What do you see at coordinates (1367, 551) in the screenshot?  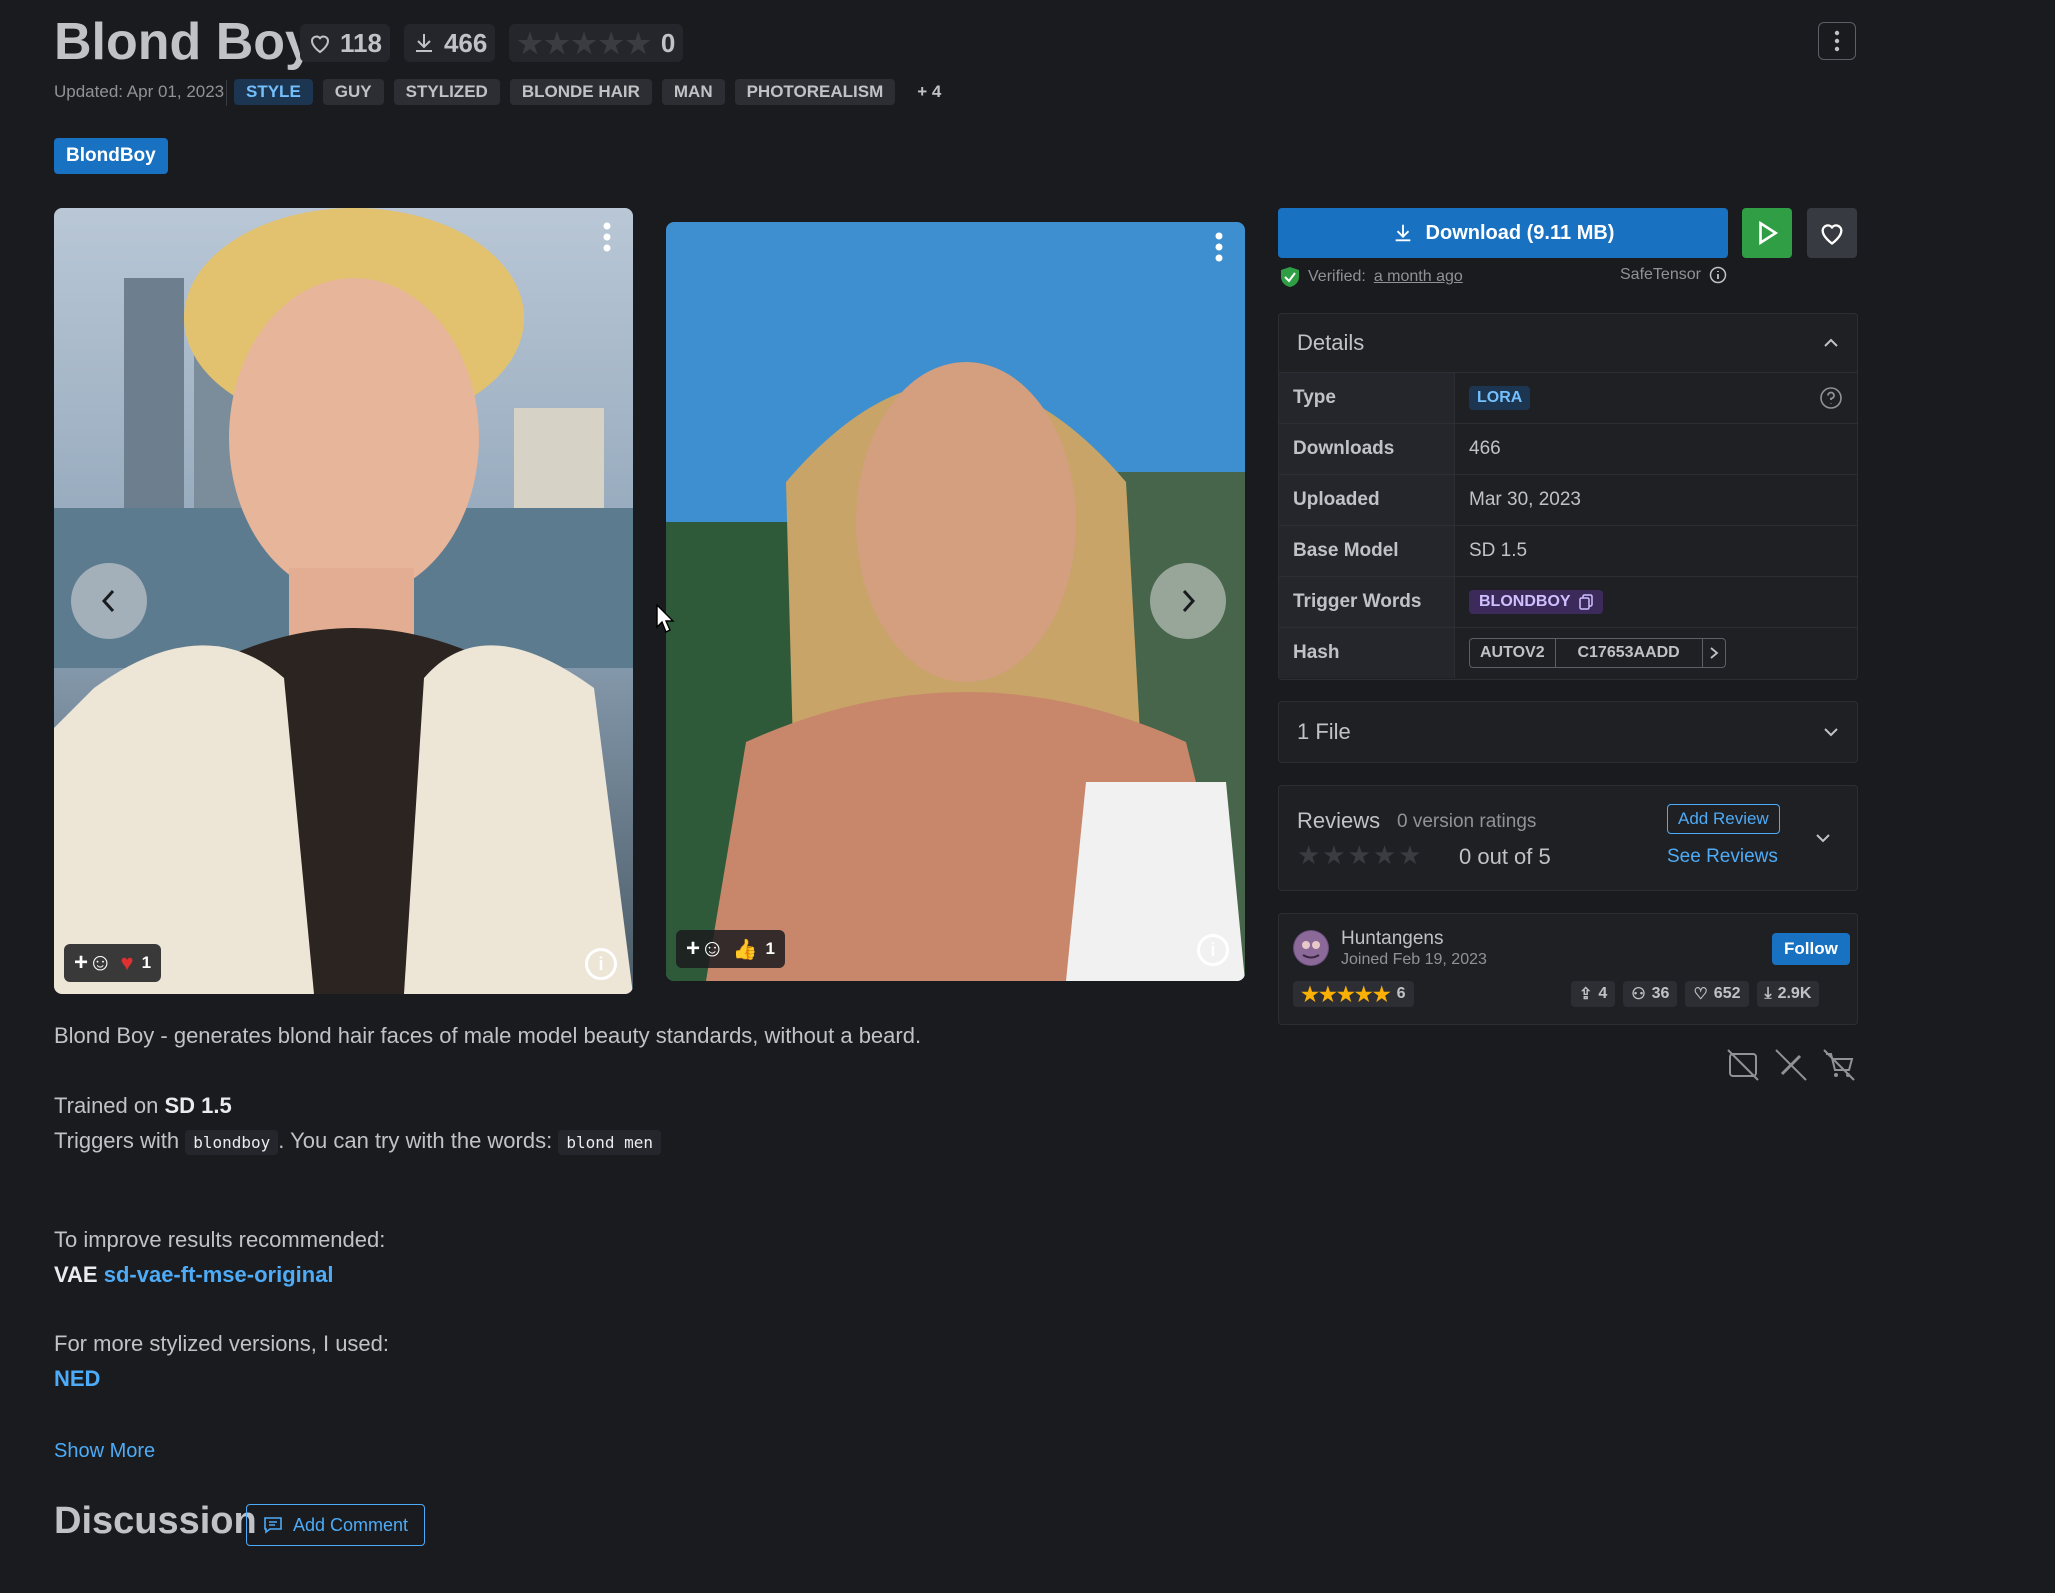 I see `base-model-key: Base Model` at bounding box center [1367, 551].